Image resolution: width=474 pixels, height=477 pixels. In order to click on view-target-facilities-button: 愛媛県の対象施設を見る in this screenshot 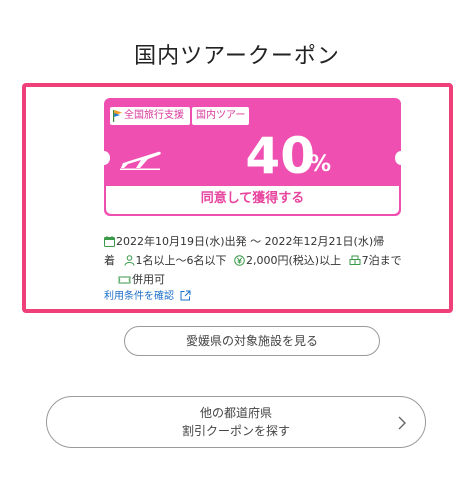, I will do `click(252, 341)`.